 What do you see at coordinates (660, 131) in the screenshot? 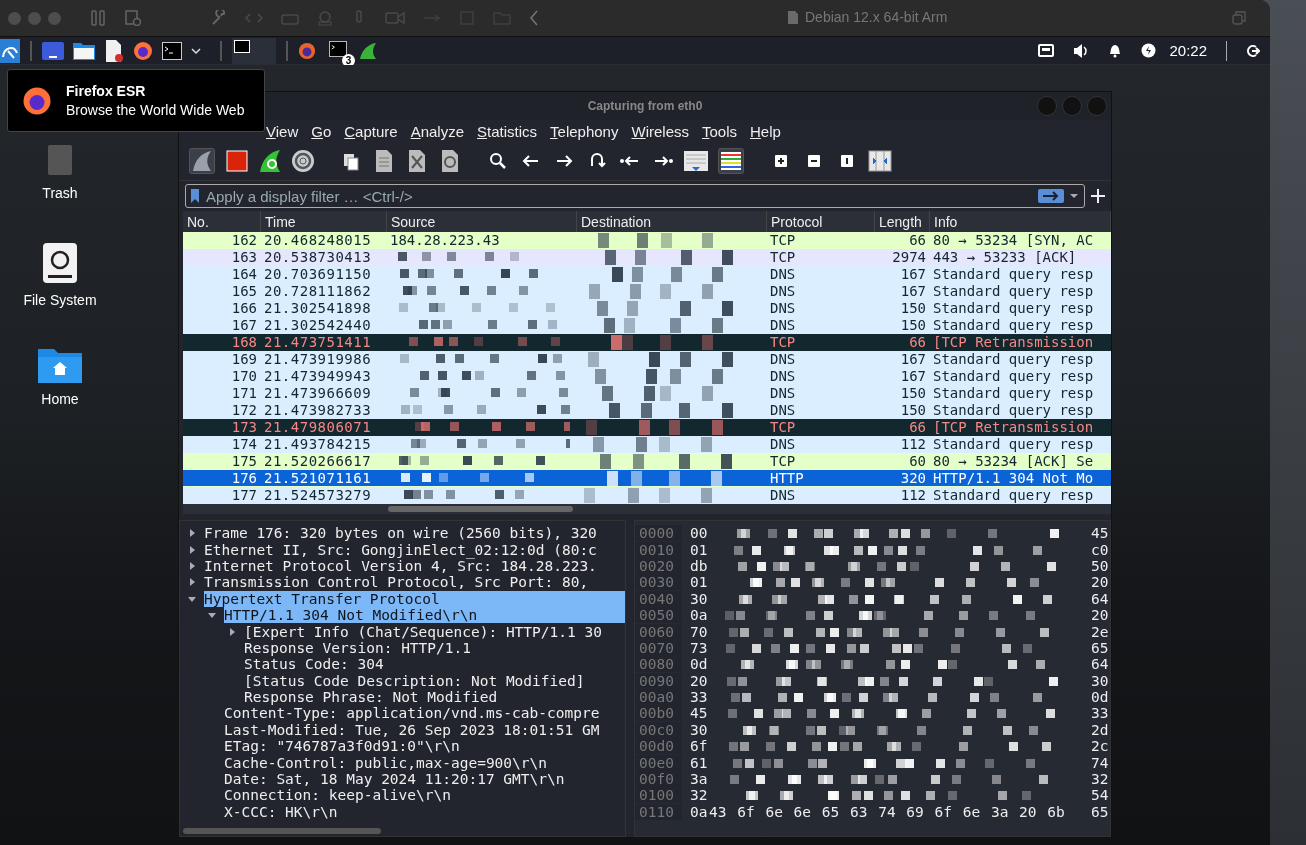
I see `menu-item: Wireless` at bounding box center [660, 131].